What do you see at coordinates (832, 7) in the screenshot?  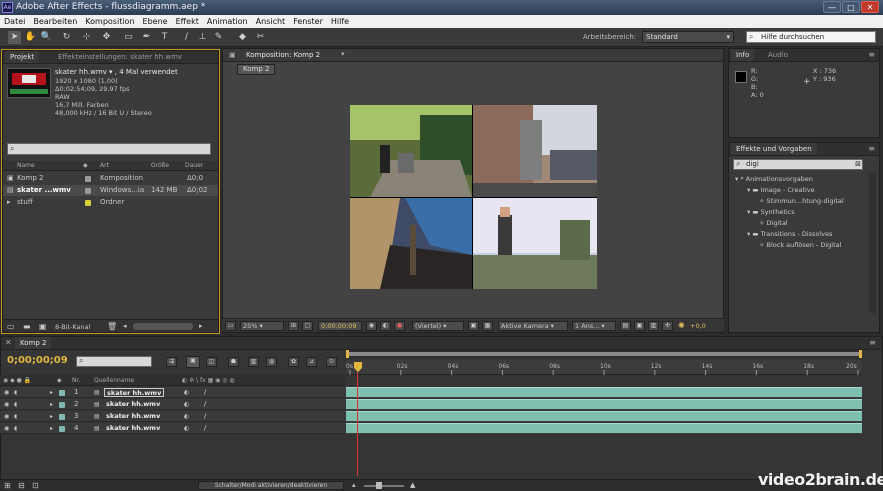 I see `minimize-button: —` at bounding box center [832, 7].